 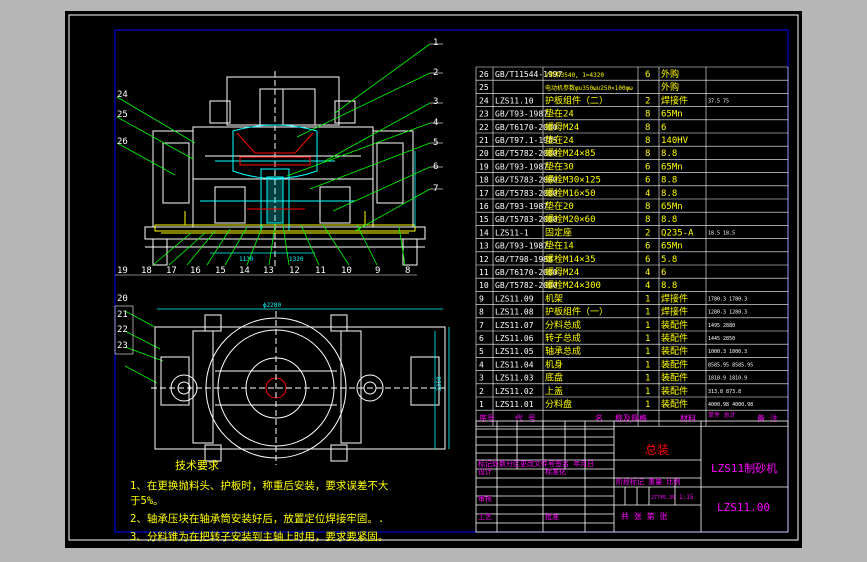 What do you see at coordinates (563, 351) in the screenshot?
I see `bom-row-name: 轴承总成` at bounding box center [563, 351].